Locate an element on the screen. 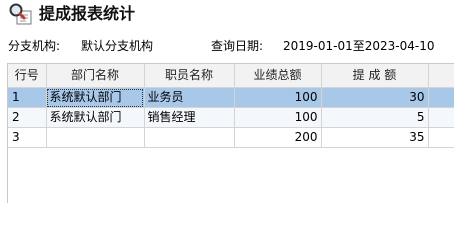  table-row-total: 3 200 35 is located at coordinates (231, 137).